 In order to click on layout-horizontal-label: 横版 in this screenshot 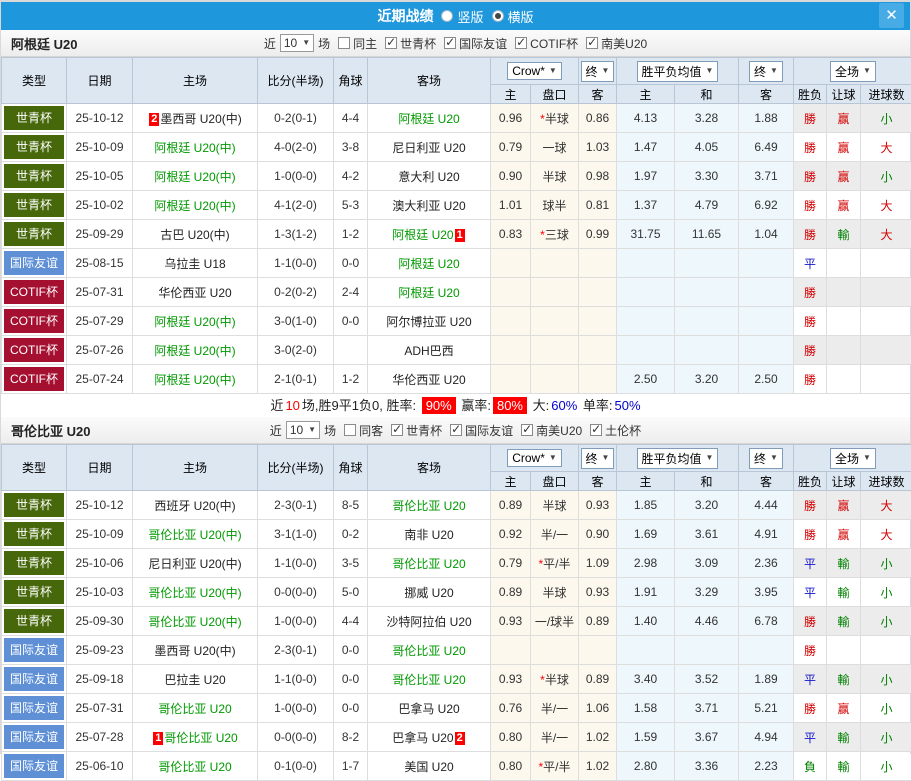, I will do `click(521, 16)`.